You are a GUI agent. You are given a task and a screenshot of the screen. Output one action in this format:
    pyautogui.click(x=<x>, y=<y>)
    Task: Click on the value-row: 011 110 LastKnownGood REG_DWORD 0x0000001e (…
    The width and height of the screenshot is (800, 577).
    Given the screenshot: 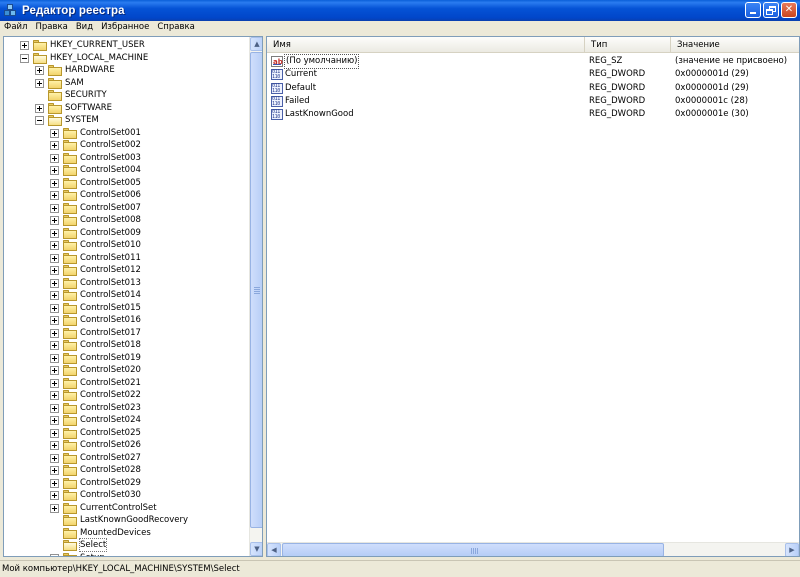 What is the action you would take?
    pyautogui.click(x=533, y=114)
    